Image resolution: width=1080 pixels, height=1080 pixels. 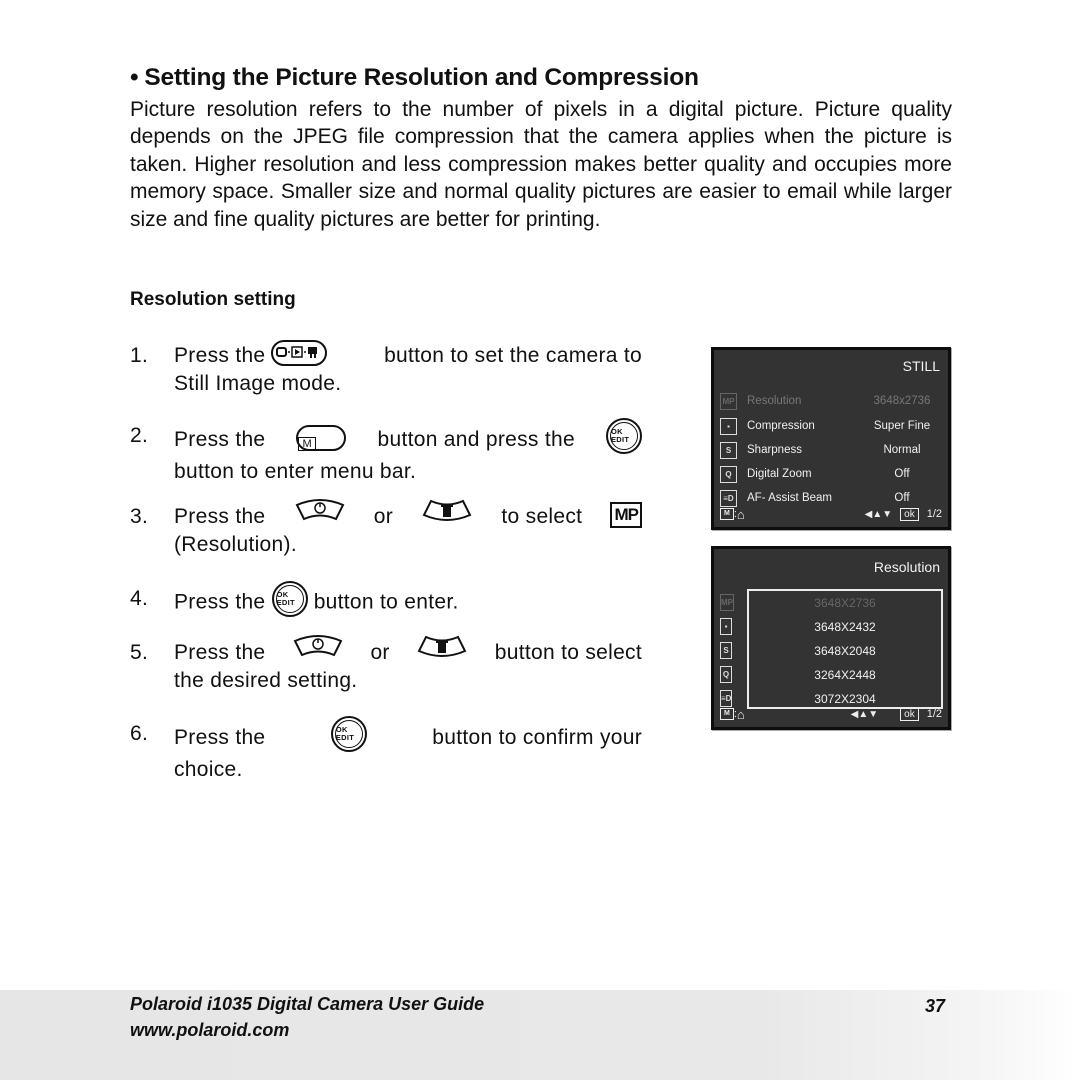 I want to click on menu-label: AF- Assist Beam, so click(x=789, y=498).